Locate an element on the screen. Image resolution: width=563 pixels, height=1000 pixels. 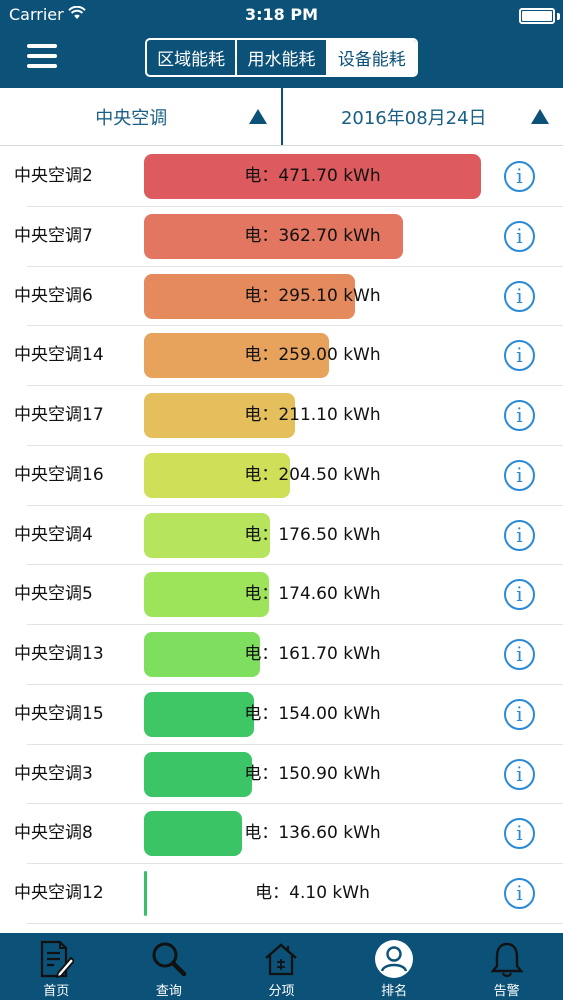
ranking-row: 中央空调12 电：4.10 kWh i is located at coordinates (281, 894).